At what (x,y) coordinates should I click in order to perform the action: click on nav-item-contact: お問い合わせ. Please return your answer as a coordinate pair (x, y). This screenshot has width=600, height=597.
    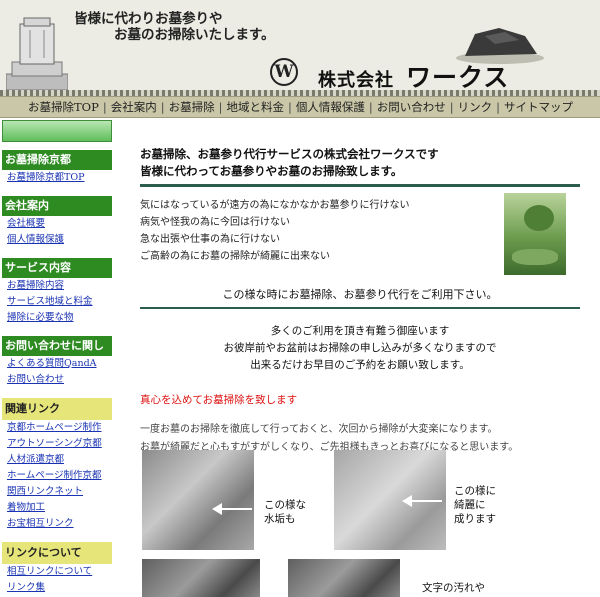
    Looking at the image, I should click on (411, 107).